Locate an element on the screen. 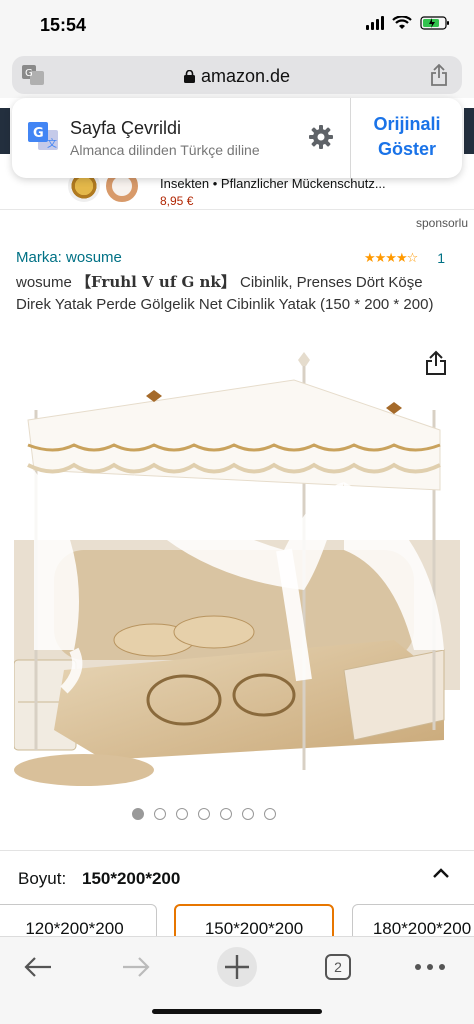  wifi-icon is located at coordinates (402, 23).